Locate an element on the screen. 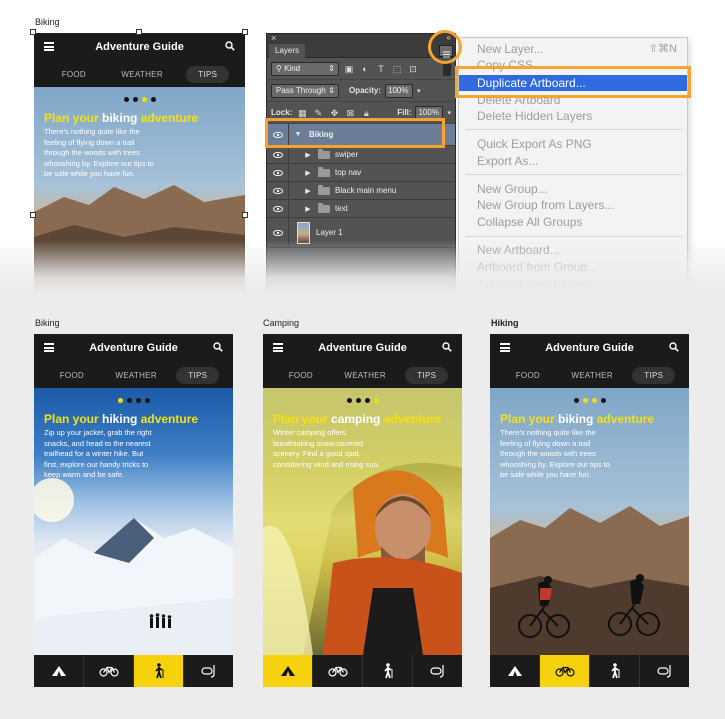 This screenshot has width=725, height=719. menu-item-delete-hidden-layers: Delete Hidden Layers is located at coordinates (573, 116).